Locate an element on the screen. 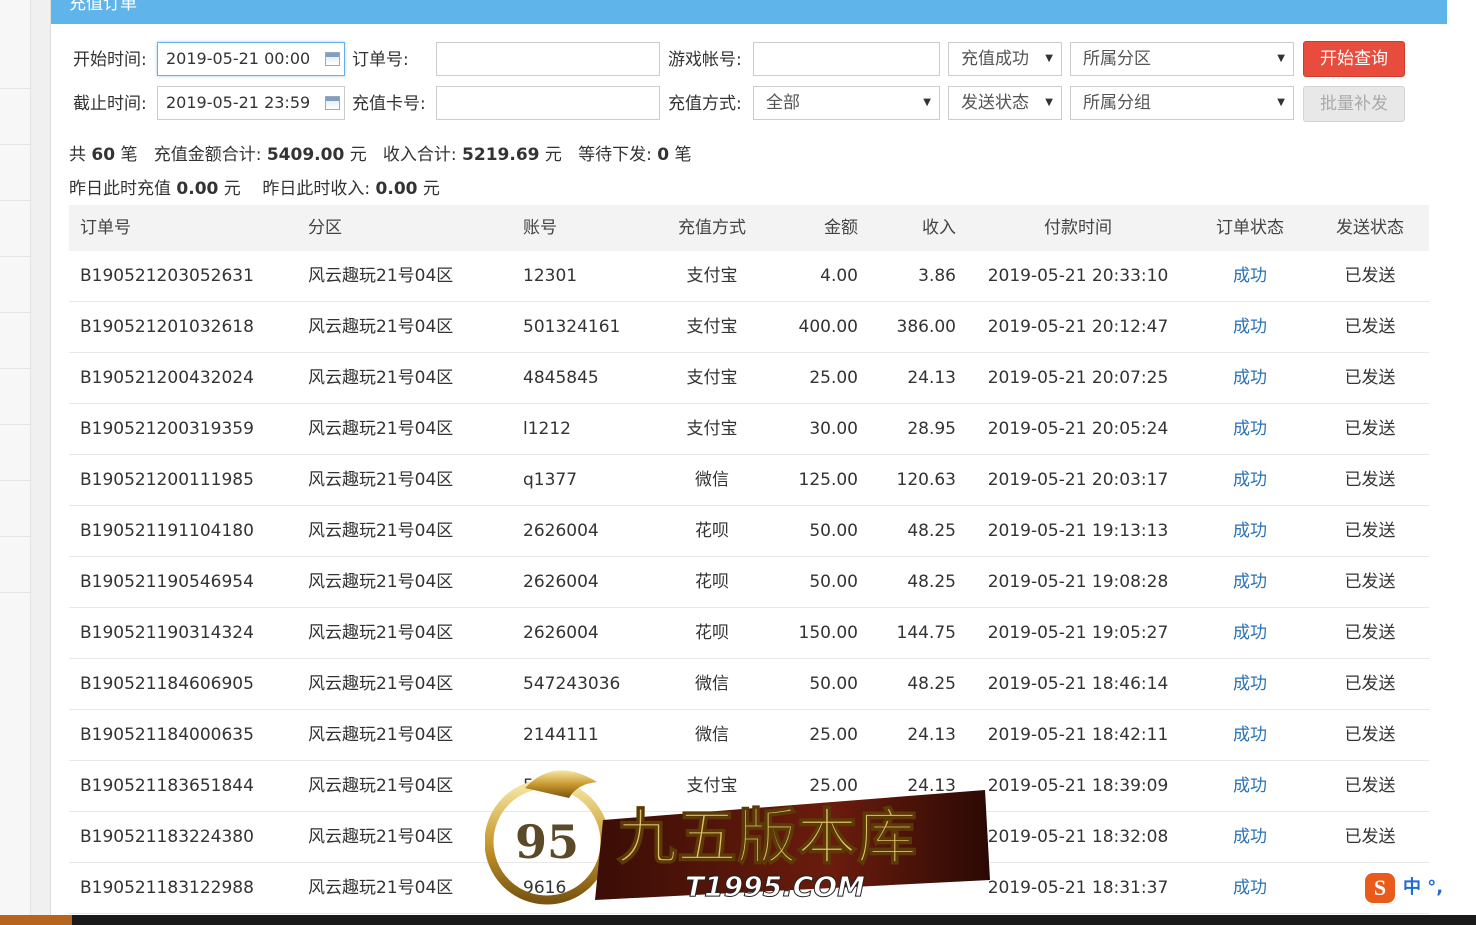 This screenshot has width=1476, height=925. pay-time-cell: 2019-05-21 18:31:37 is located at coordinates (1078, 888).